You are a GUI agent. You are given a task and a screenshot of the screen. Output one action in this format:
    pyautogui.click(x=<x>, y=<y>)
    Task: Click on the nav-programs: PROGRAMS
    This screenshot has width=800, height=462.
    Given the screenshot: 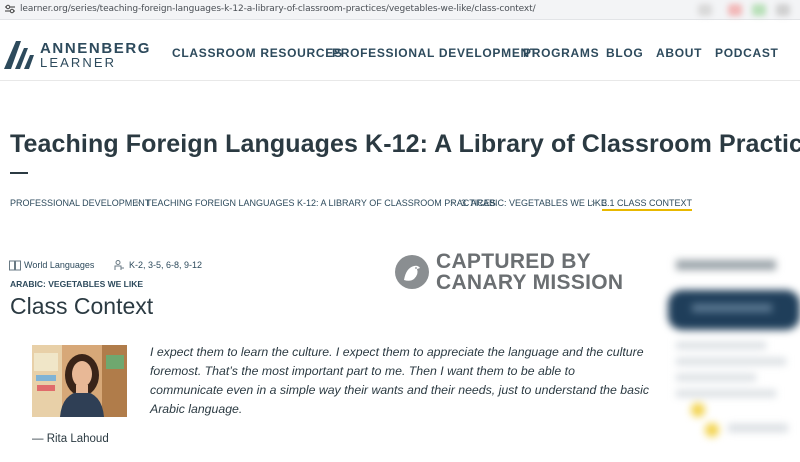 What is the action you would take?
    pyautogui.click(x=561, y=53)
    